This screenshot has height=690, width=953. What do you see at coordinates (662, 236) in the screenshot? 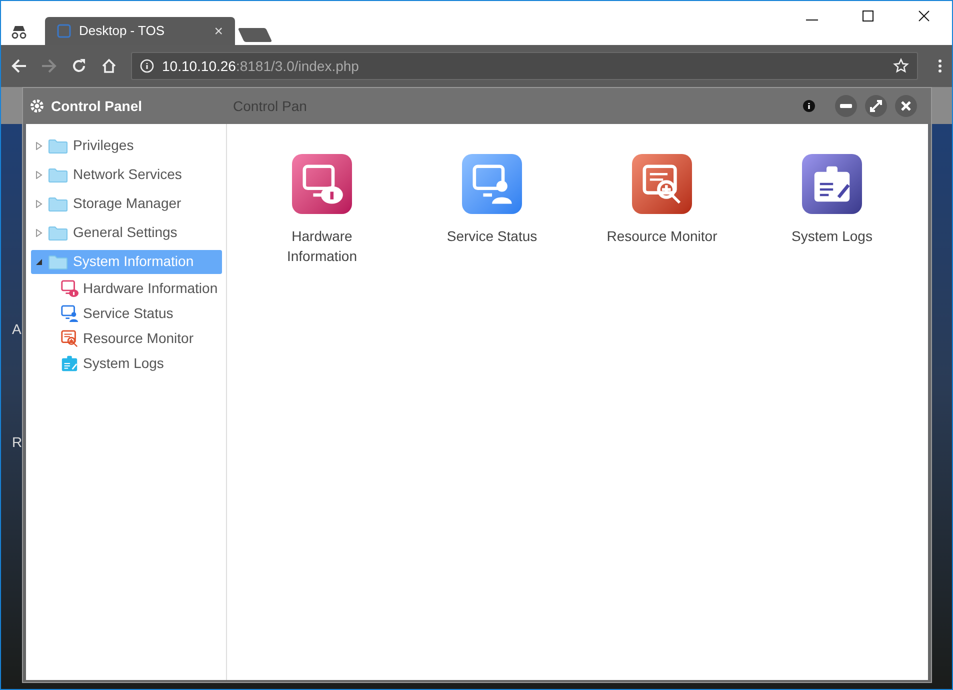
I see `tile-label: Resource Monitor` at bounding box center [662, 236].